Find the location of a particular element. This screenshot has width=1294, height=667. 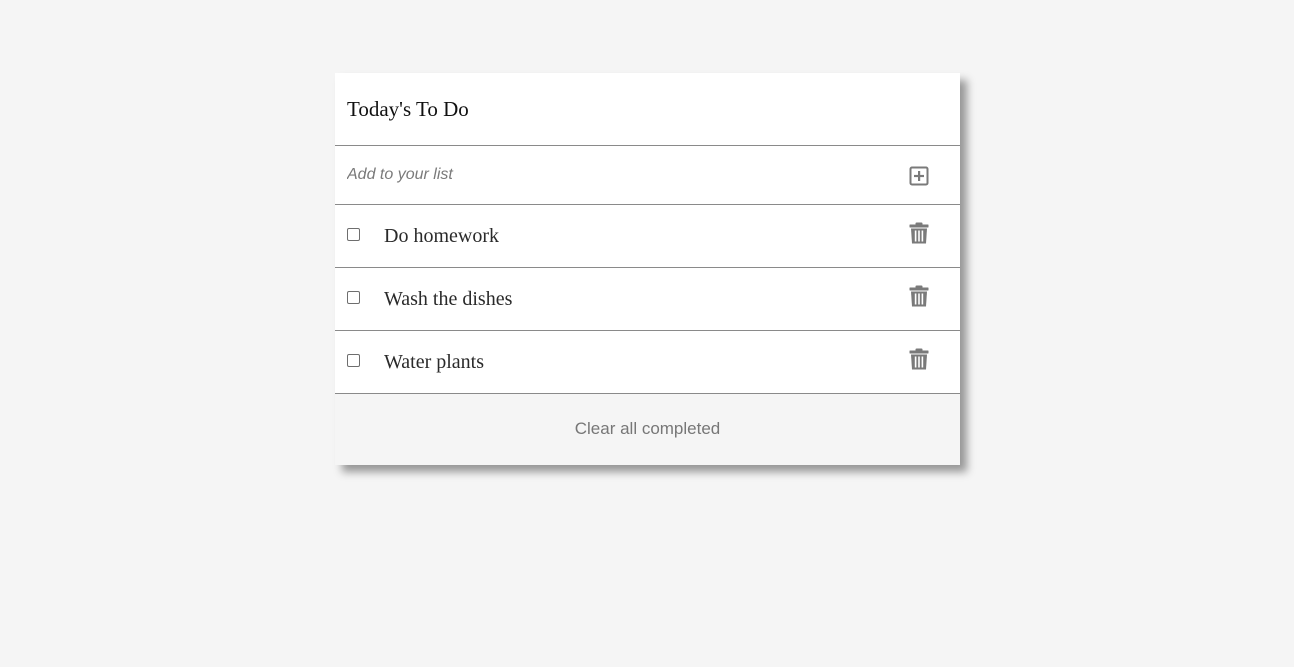

todo-text: Wash the dishes is located at coordinates (448, 299).